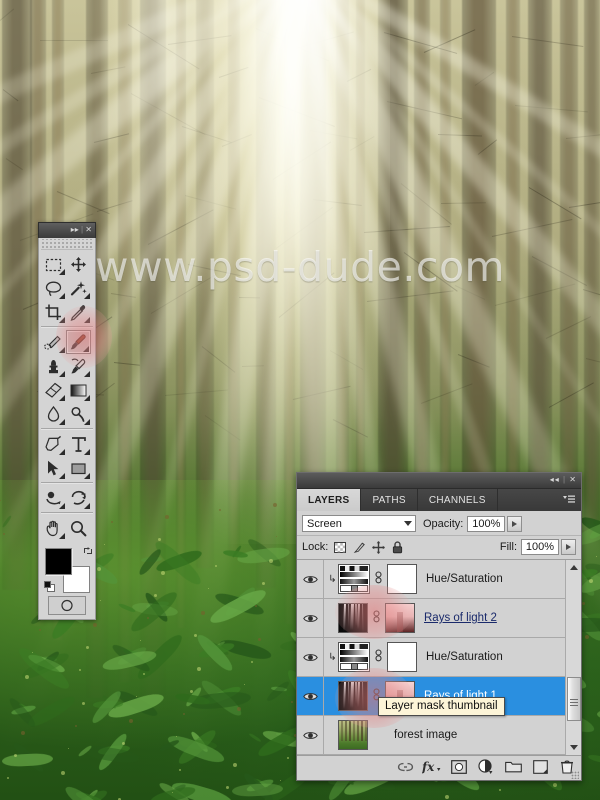 The image size is (600, 800). What do you see at coordinates (389, 500) in the screenshot?
I see `tab-paths: PATHS` at bounding box center [389, 500].